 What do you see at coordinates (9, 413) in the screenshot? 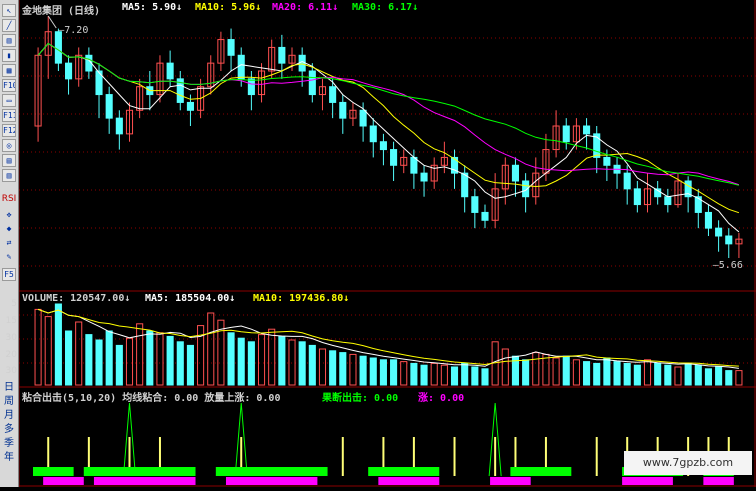
I see `period-button-2: 月` at bounding box center [9, 413].